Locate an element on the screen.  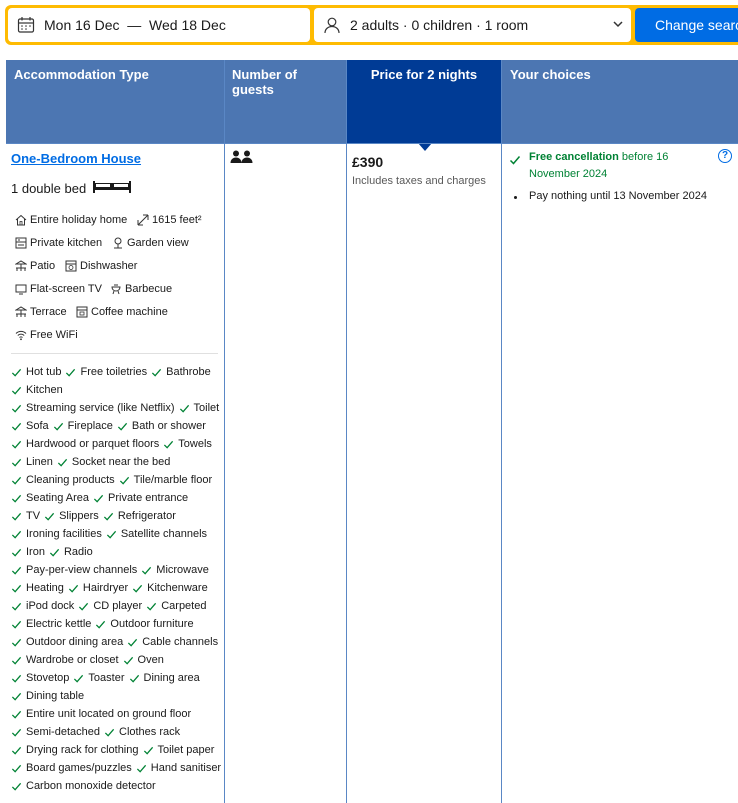
amenity-item: iPod dock is located at coordinates (42, 606).